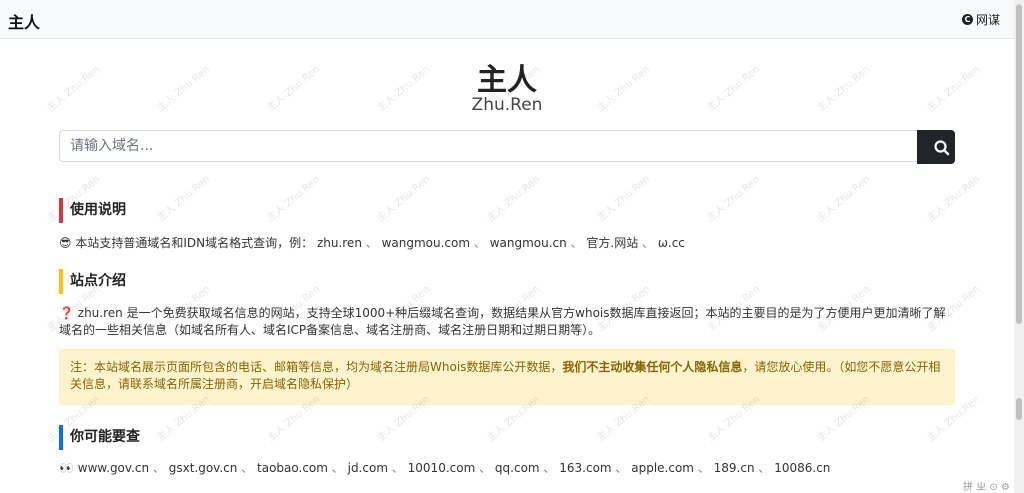  Describe the element at coordinates (92, 281) in the screenshot. I see `about-heading: 站点介绍` at that location.